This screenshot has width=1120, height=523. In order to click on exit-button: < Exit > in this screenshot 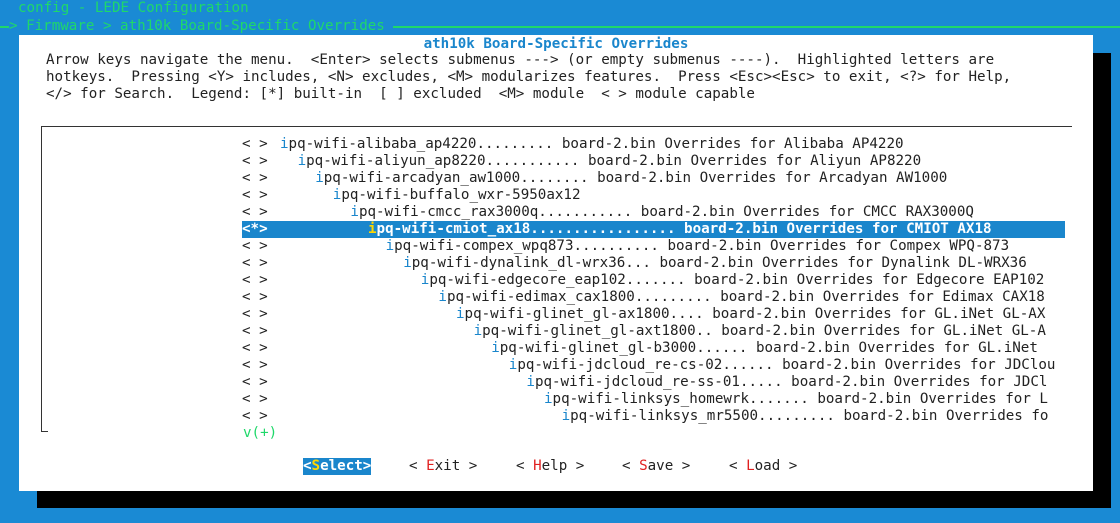, I will do `click(443, 466)`.